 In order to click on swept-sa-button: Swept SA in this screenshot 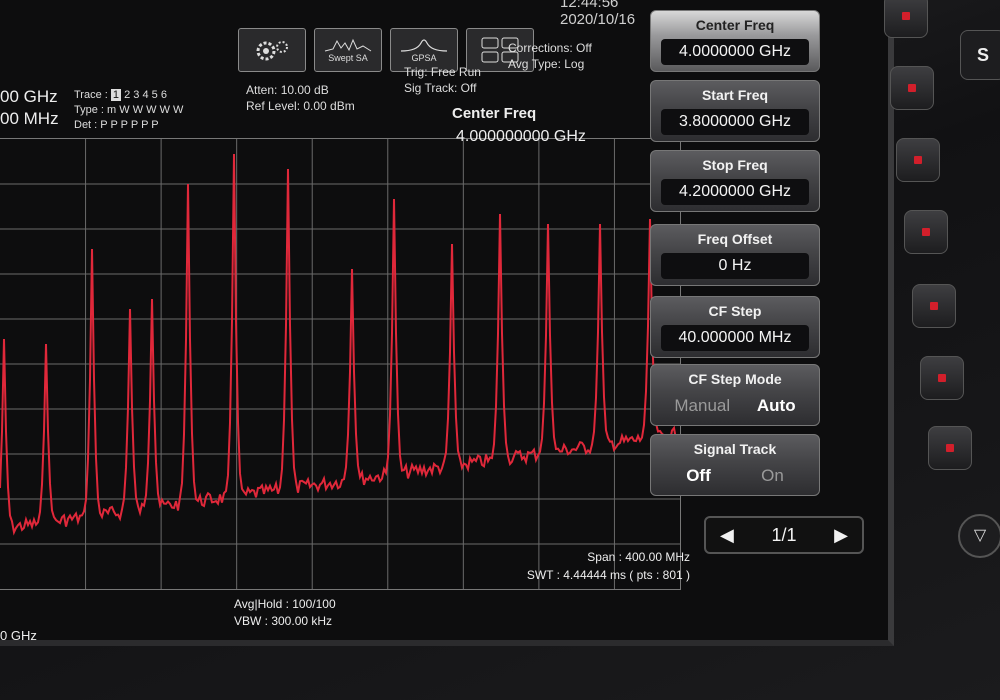, I will do `click(348, 50)`.